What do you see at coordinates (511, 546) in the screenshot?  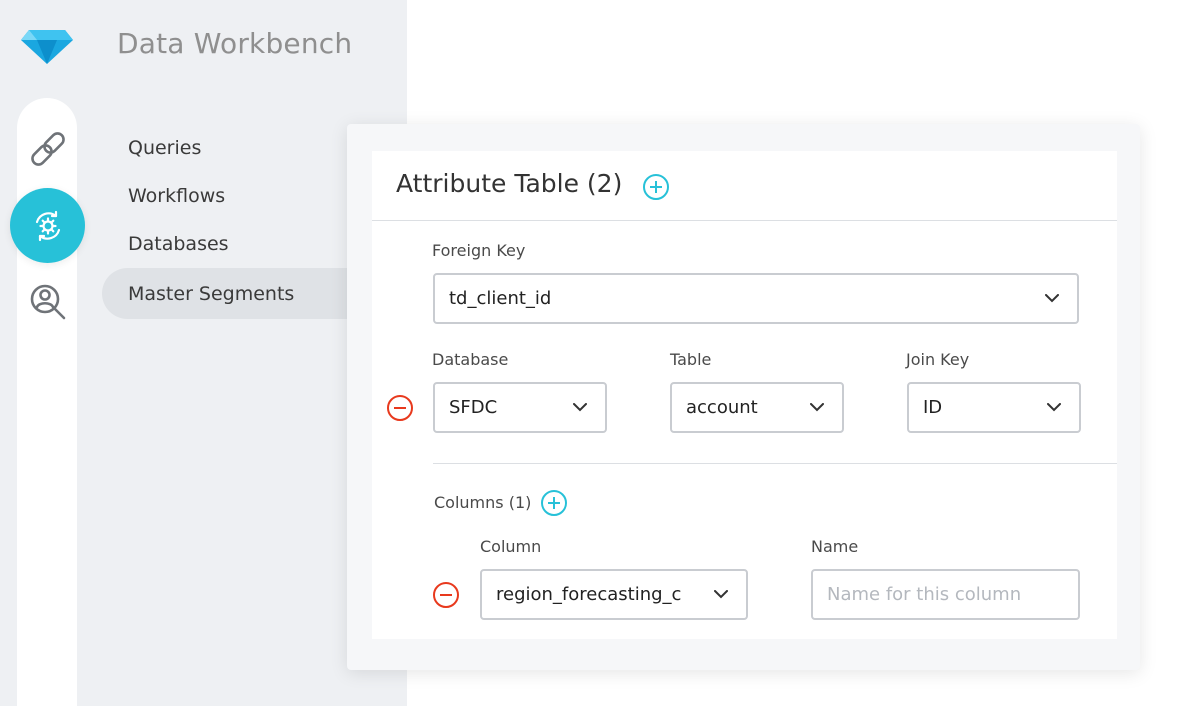 I see `column-header: Column` at bounding box center [511, 546].